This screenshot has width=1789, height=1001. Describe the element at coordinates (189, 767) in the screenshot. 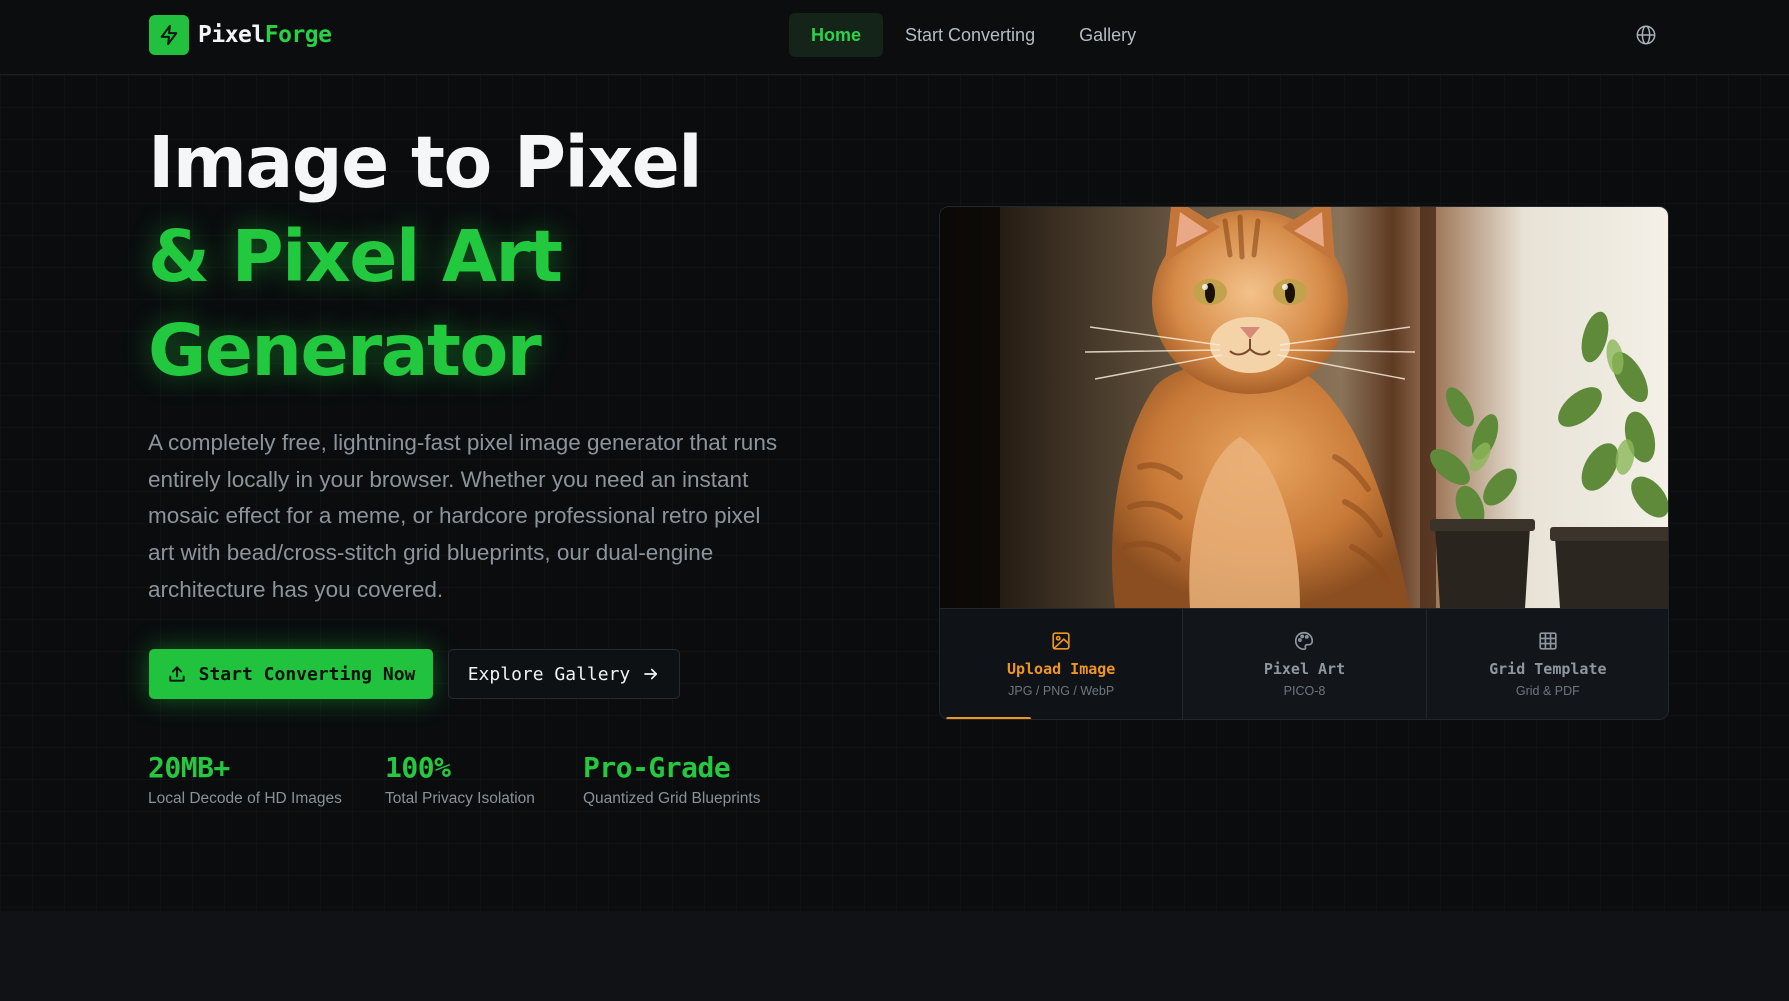

I see `stat-value: 20MB+` at that location.